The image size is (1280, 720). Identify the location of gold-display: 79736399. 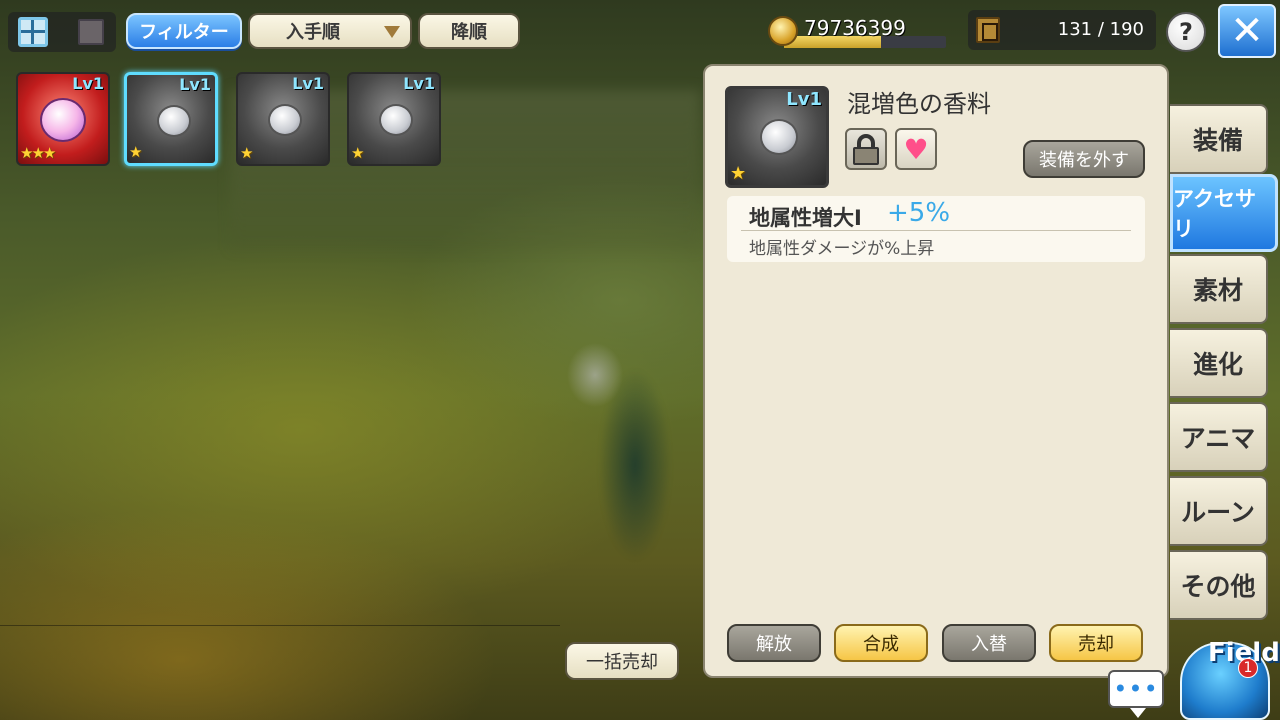
(857, 34).